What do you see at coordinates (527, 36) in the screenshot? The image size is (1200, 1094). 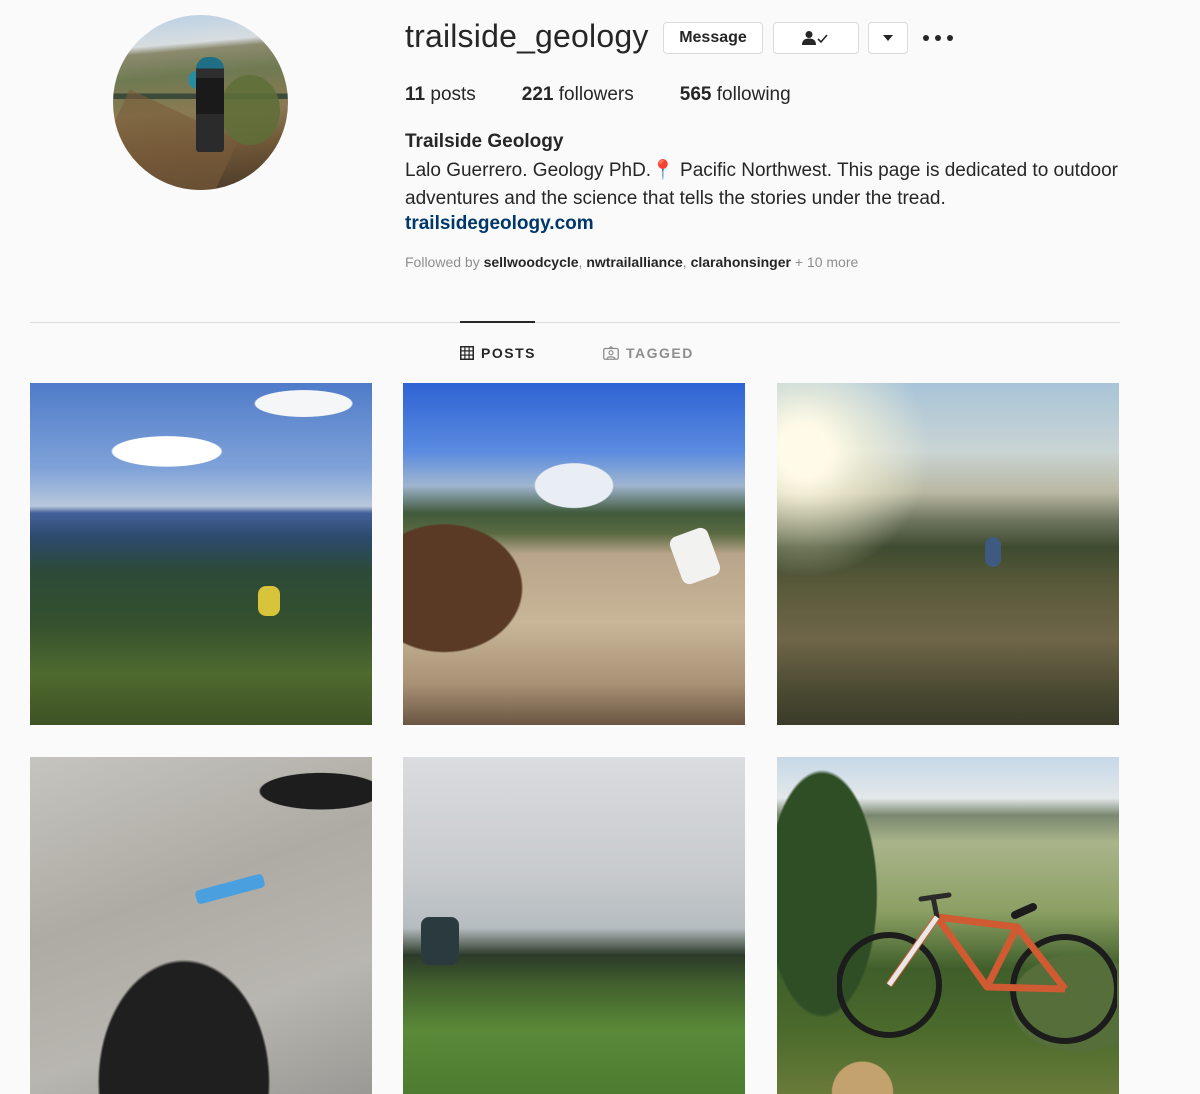 I see `profile-username: trailside_geology` at bounding box center [527, 36].